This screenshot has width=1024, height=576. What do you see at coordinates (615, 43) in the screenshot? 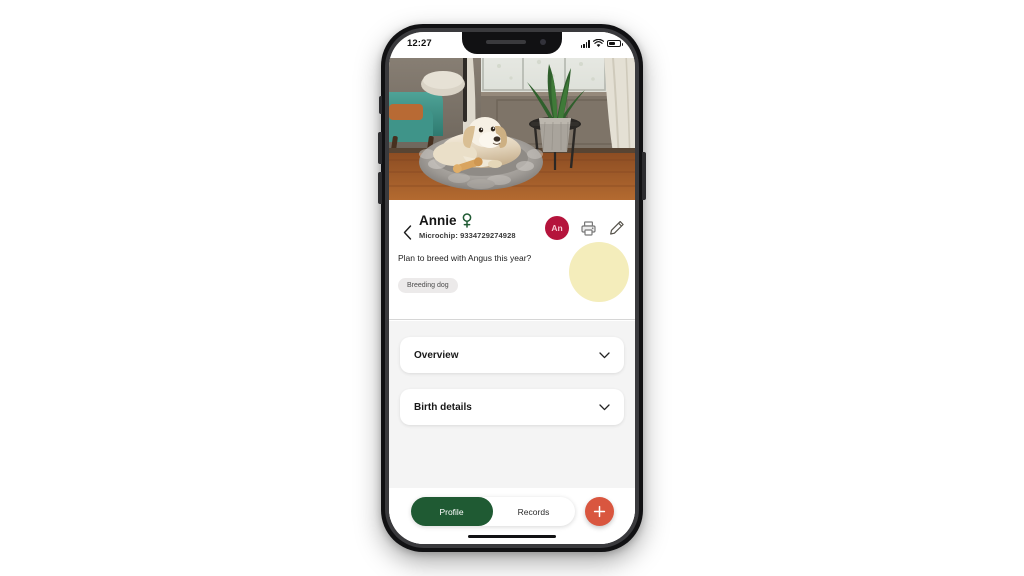
I see `battery-icon` at bounding box center [615, 43].